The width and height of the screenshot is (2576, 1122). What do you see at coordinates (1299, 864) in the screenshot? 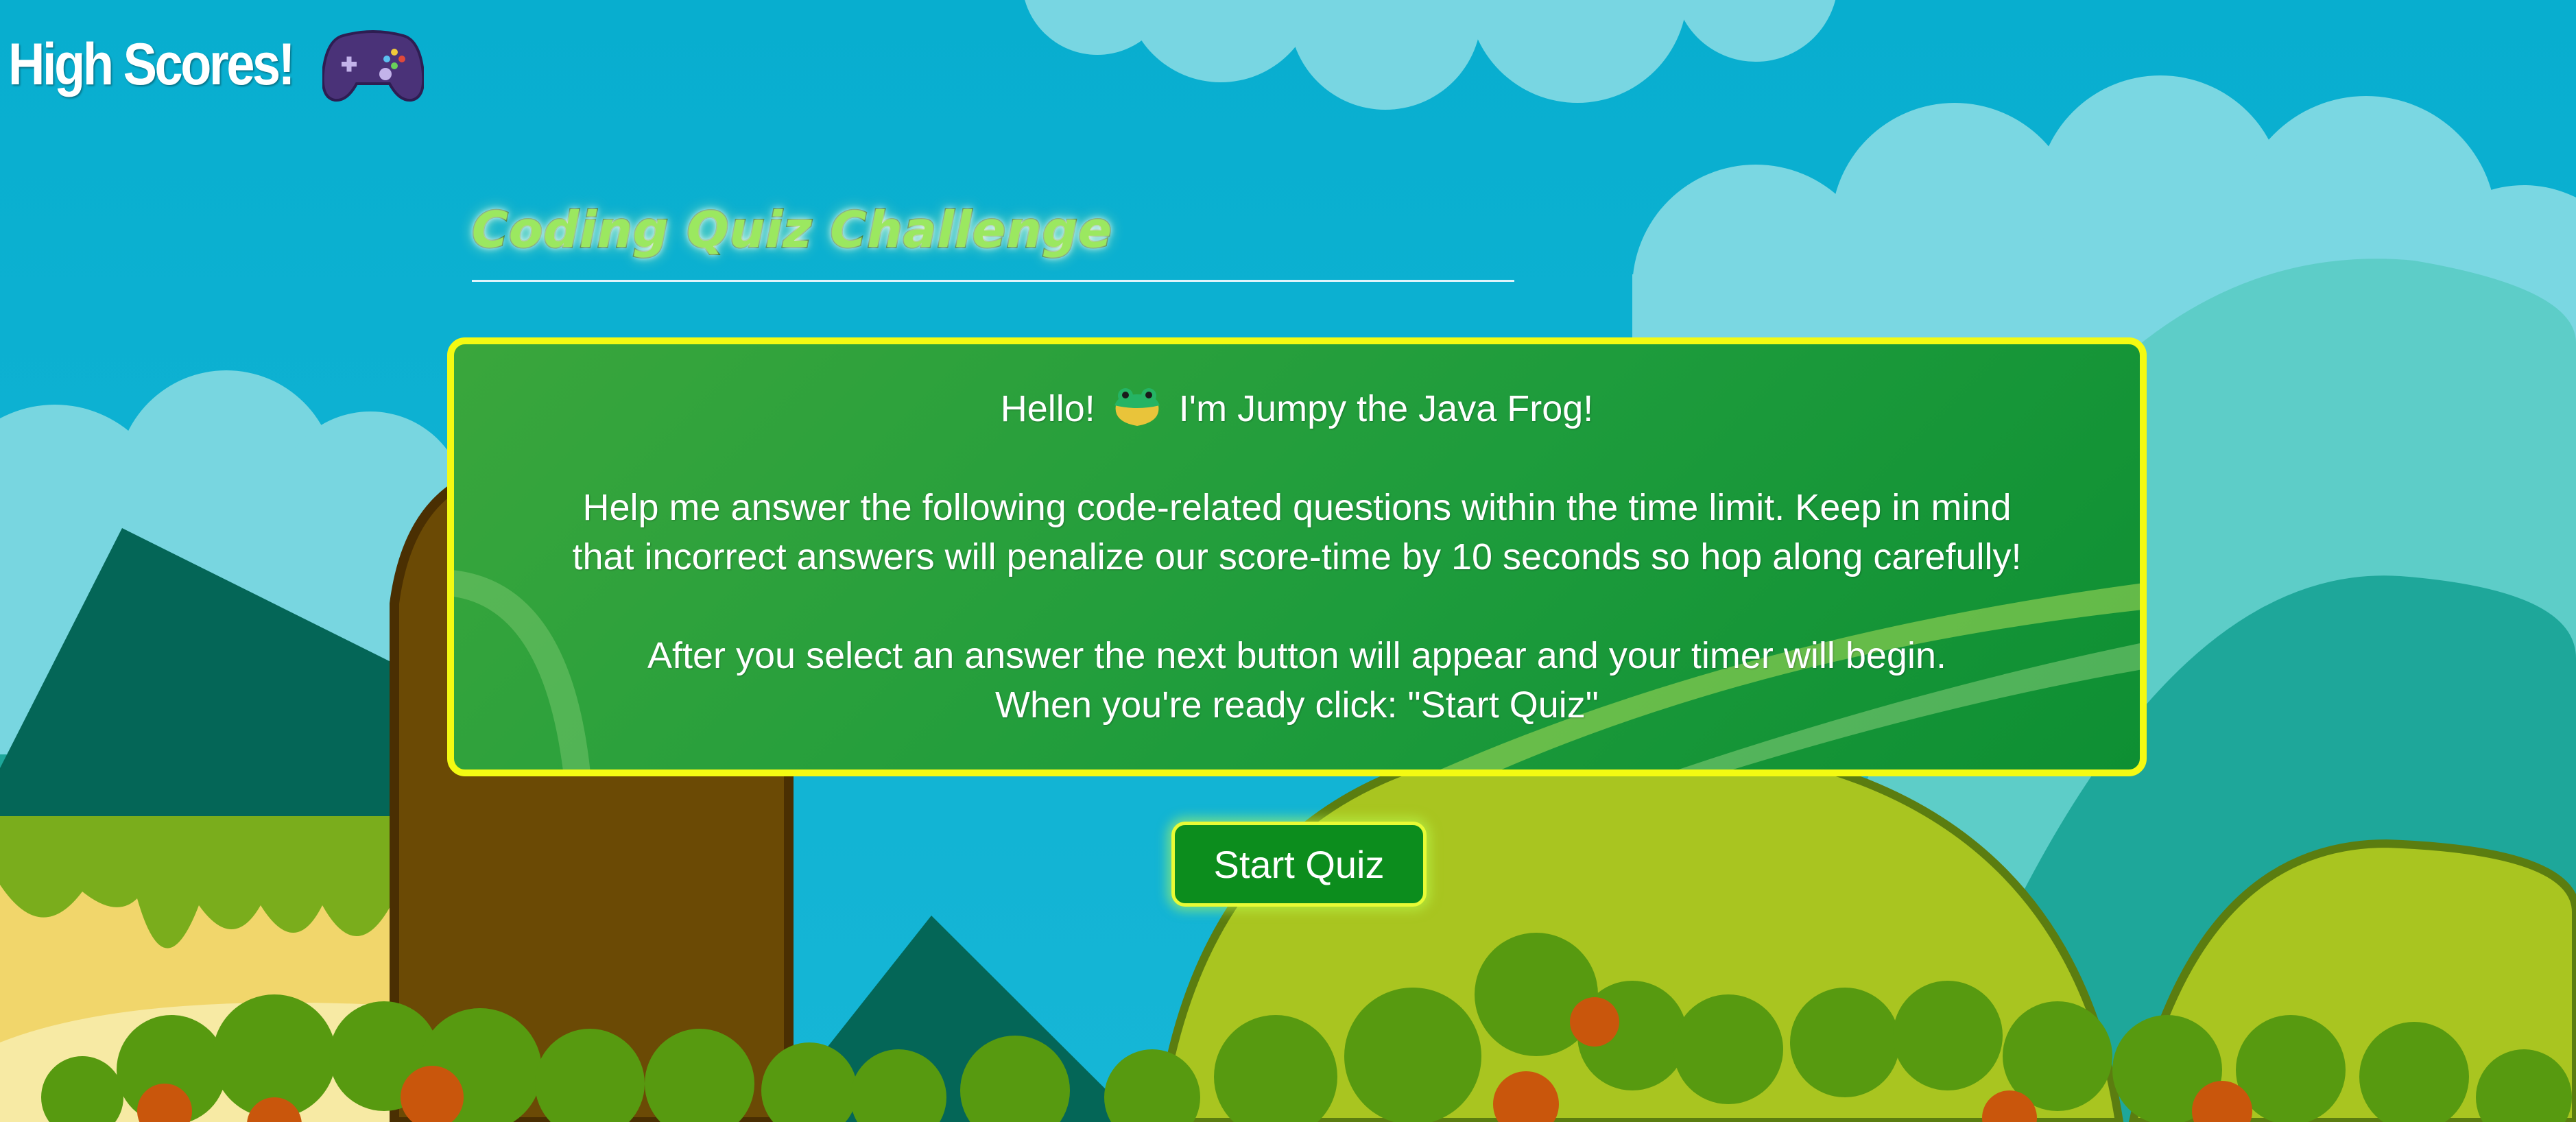
I see `start-quiz-button: Start Quiz` at bounding box center [1299, 864].